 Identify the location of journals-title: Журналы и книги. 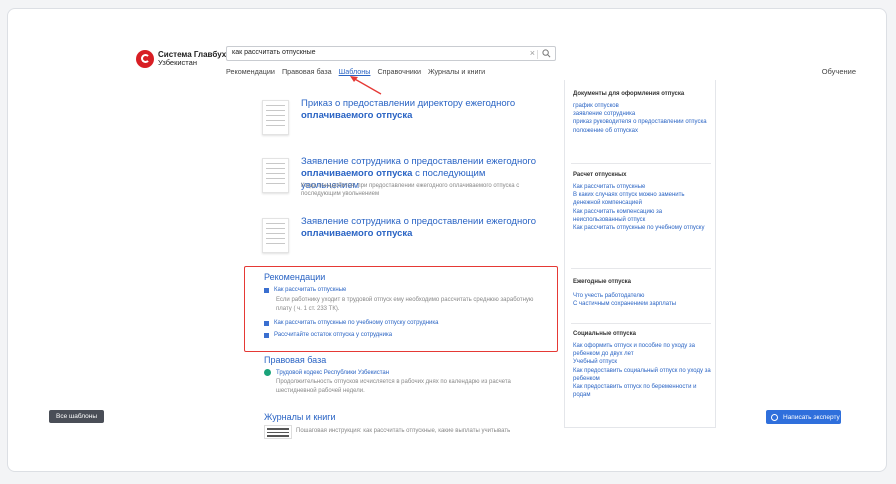
(300, 417).